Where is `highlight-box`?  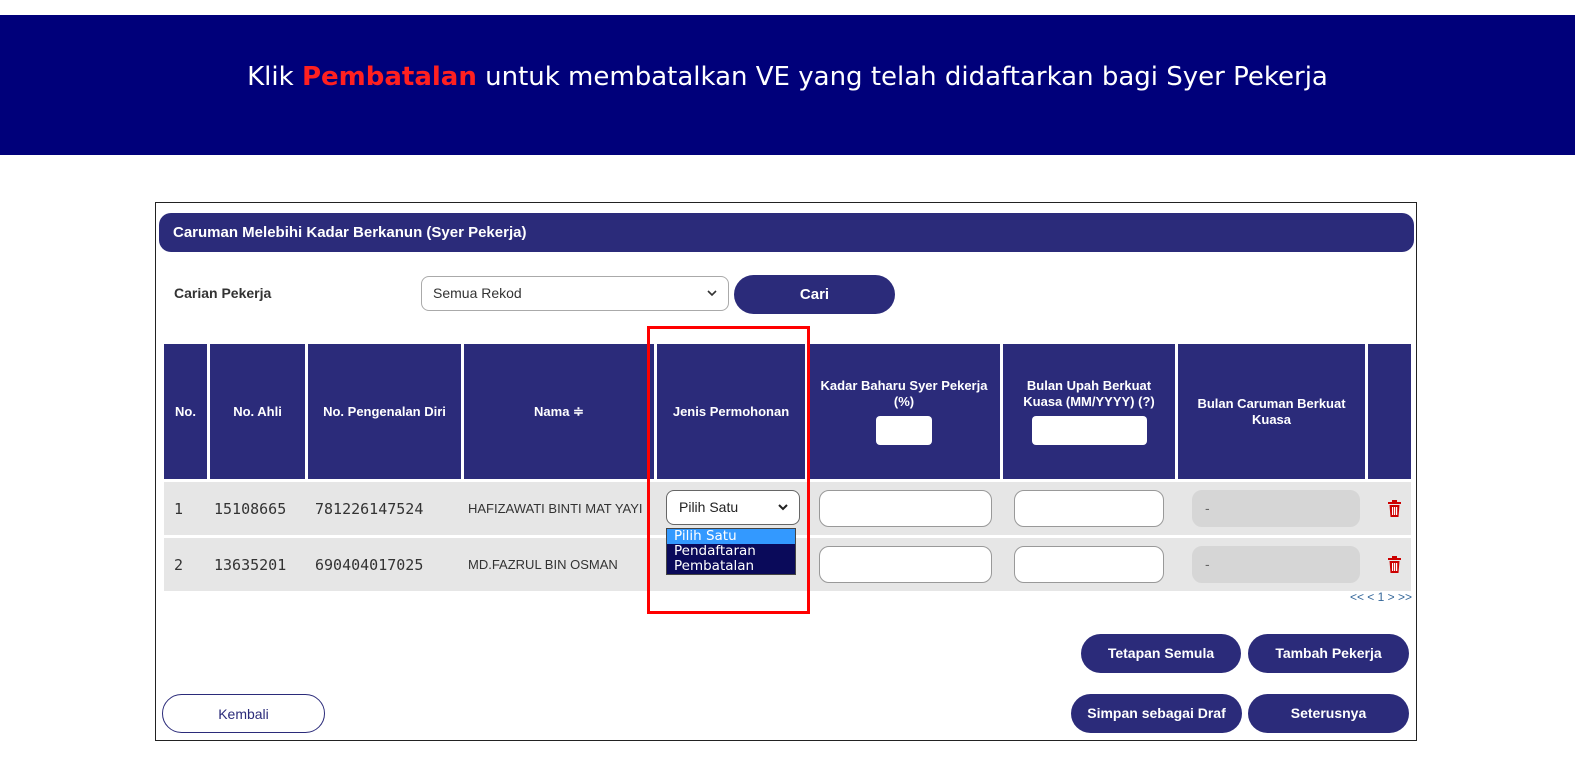
highlight-box is located at coordinates (728, 470).